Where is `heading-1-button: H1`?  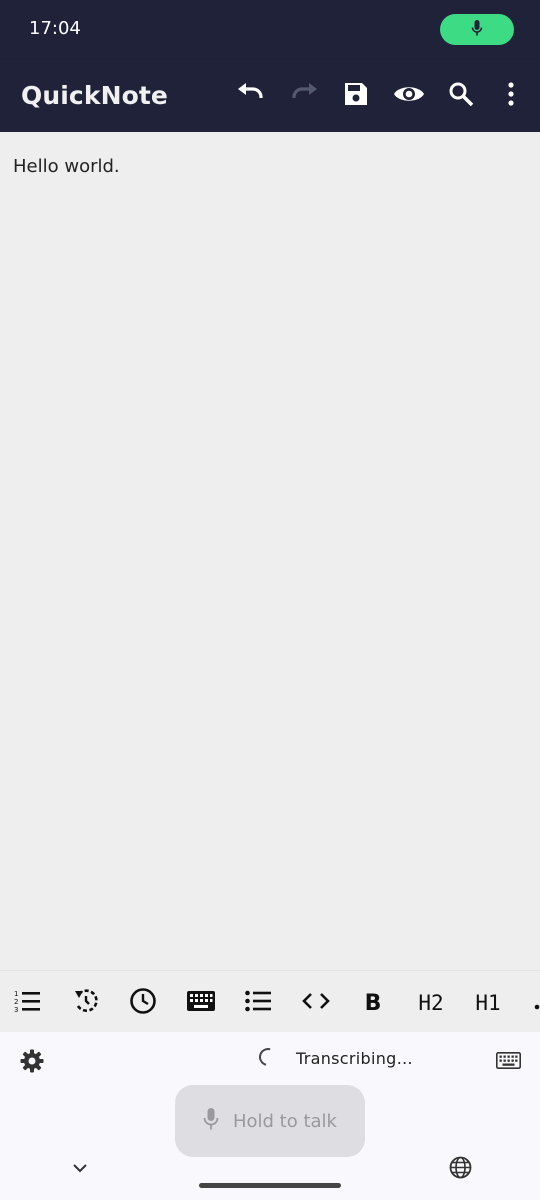
heading-1-button: H1 is located at coordinates (488, 1003).